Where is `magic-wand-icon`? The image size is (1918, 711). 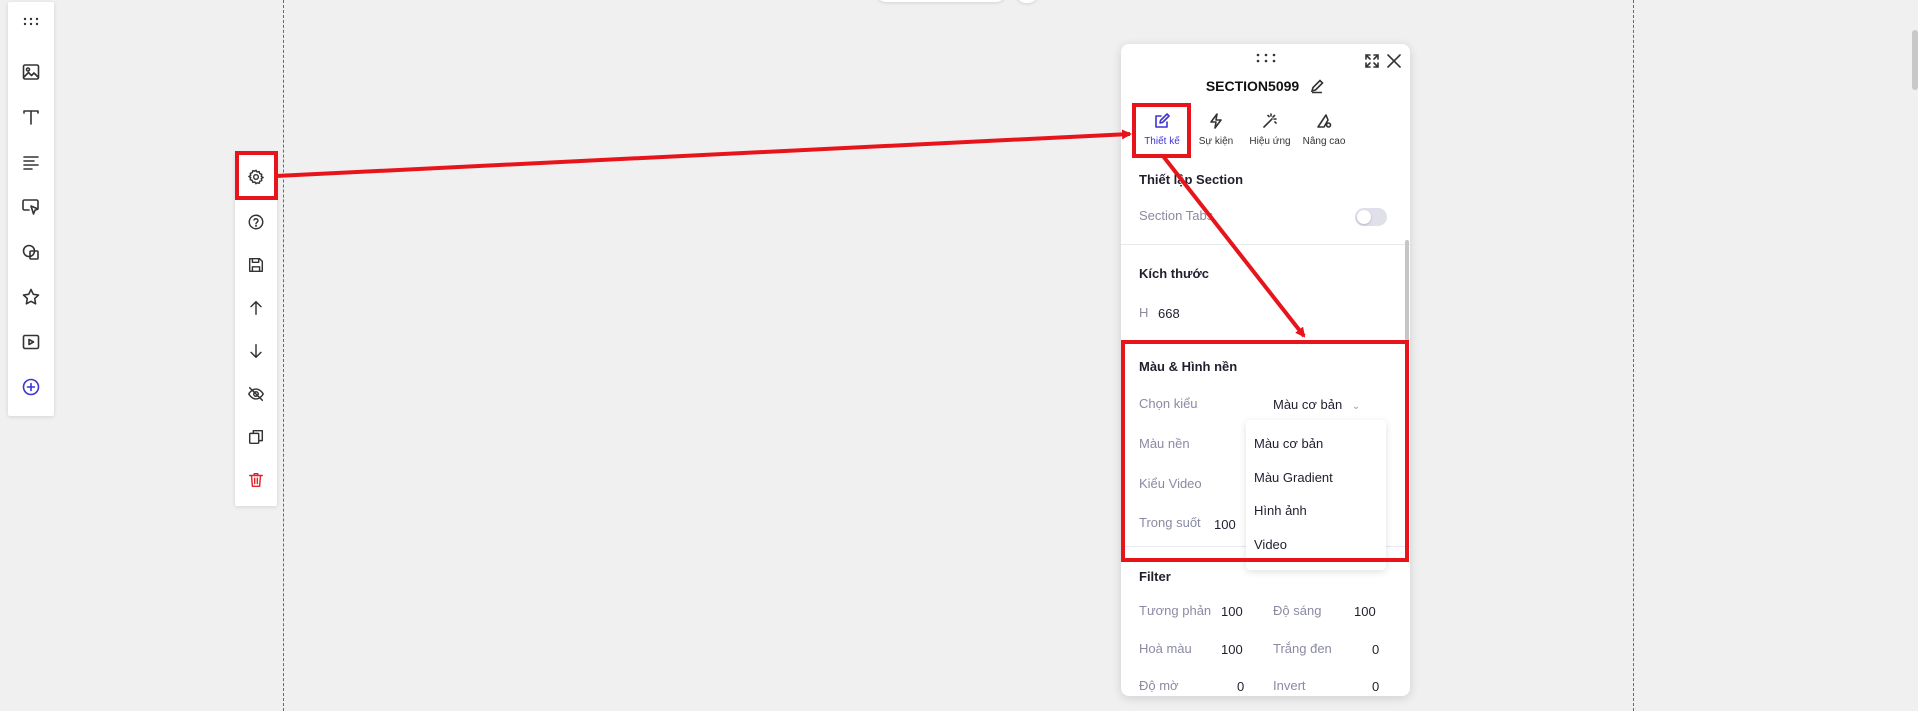
magic-wand-icon is located at coordinates (1270, 120).